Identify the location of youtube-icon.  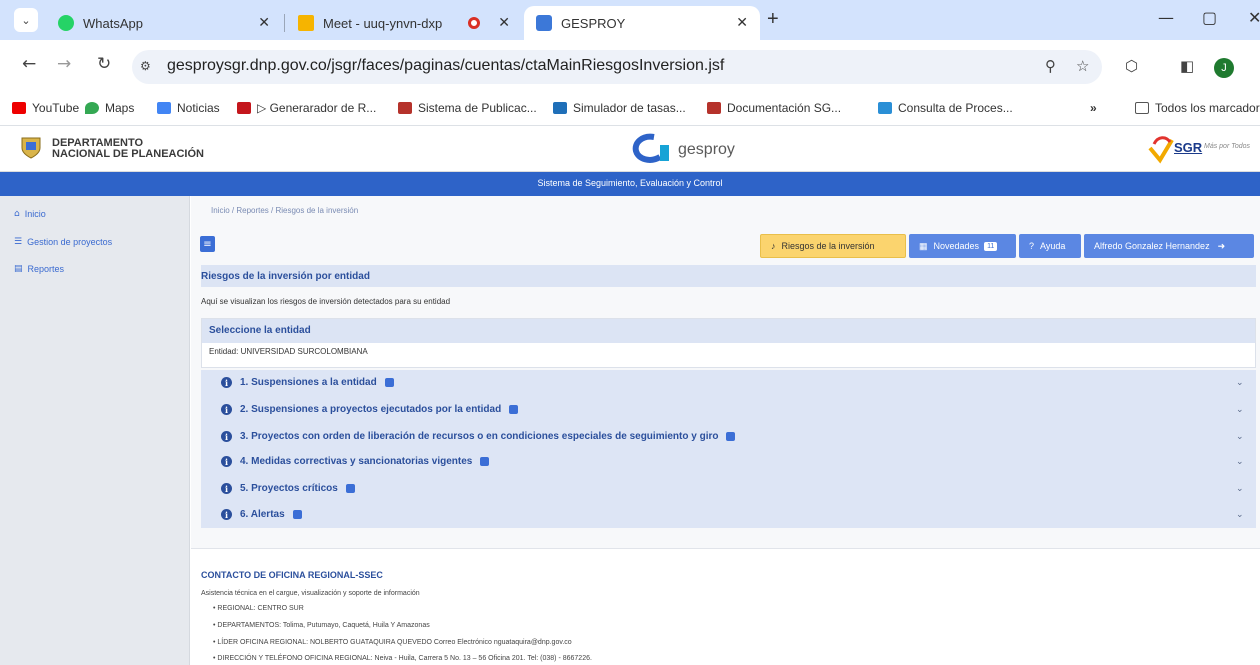
(19, 108).